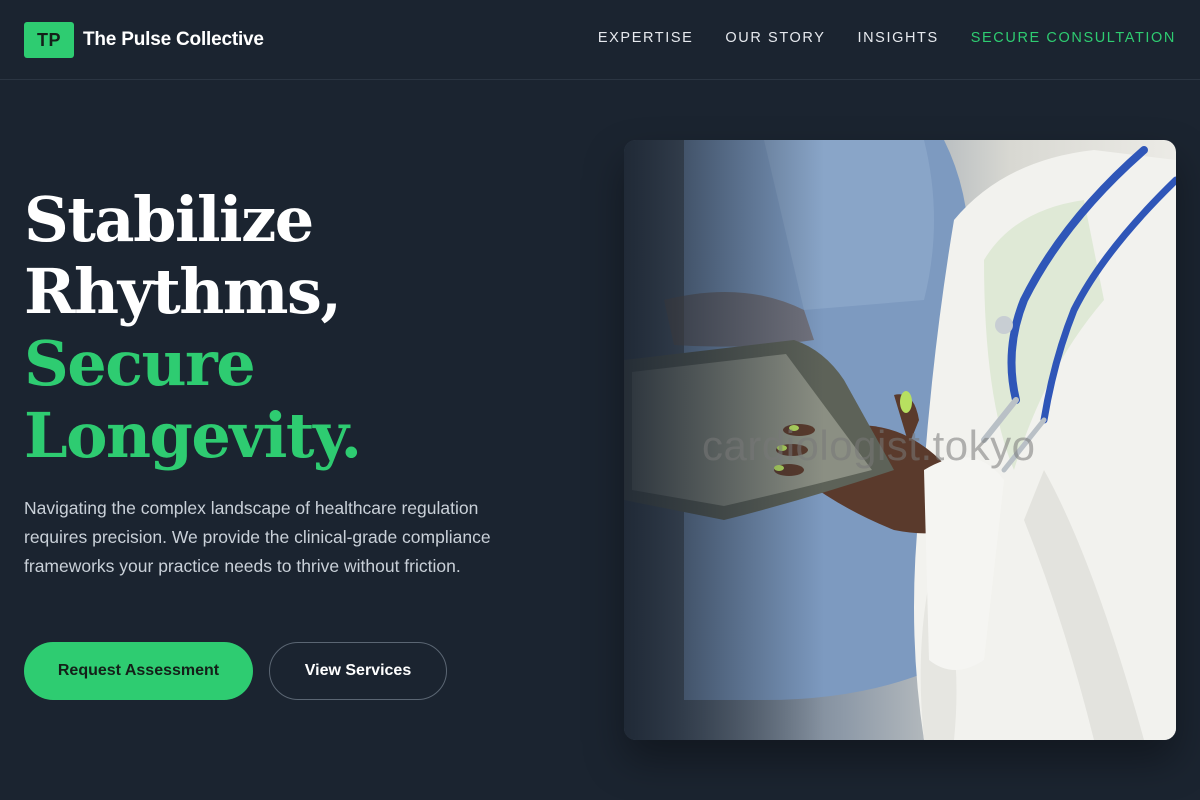  Describe the element at coordinates (140, 363) in the screenshot. I see `hero-title-line-3: Secure` at that location.